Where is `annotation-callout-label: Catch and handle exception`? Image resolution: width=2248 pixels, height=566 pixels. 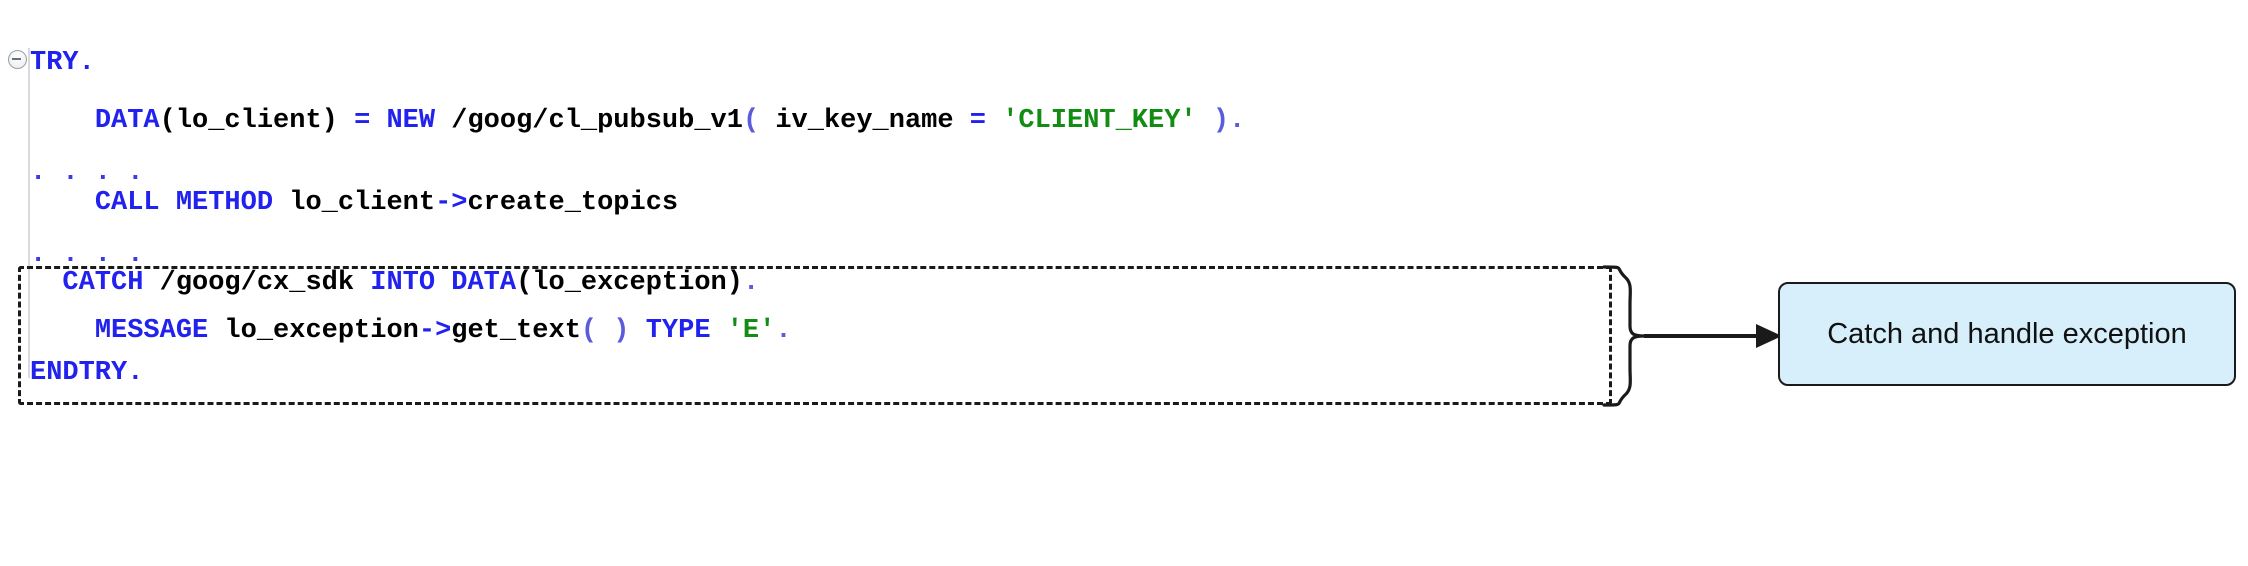
annotation-callout-label: Catch and handle exception is located at coordinates (2007, 333).